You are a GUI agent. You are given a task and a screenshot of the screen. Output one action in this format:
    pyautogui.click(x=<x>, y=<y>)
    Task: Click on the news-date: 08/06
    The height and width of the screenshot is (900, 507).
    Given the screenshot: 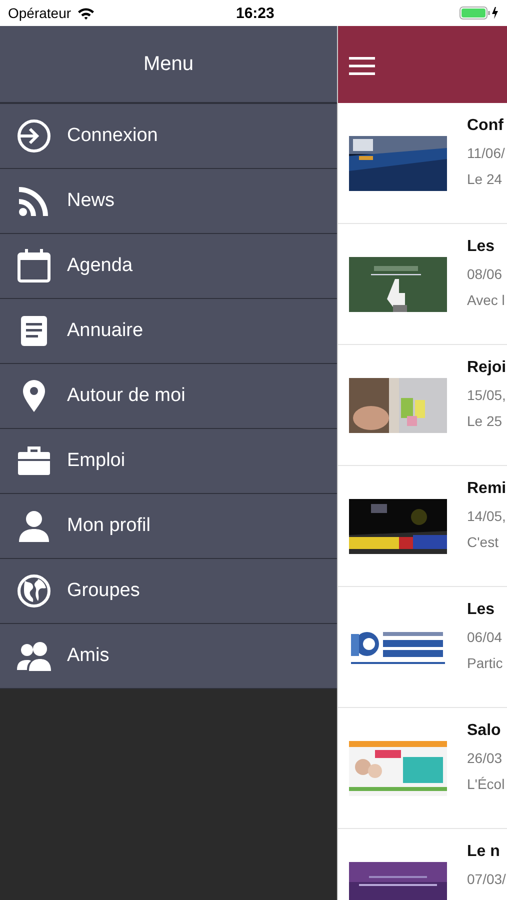 What is the action you would take?
    pyautogui.click(x=485, y=274)
    